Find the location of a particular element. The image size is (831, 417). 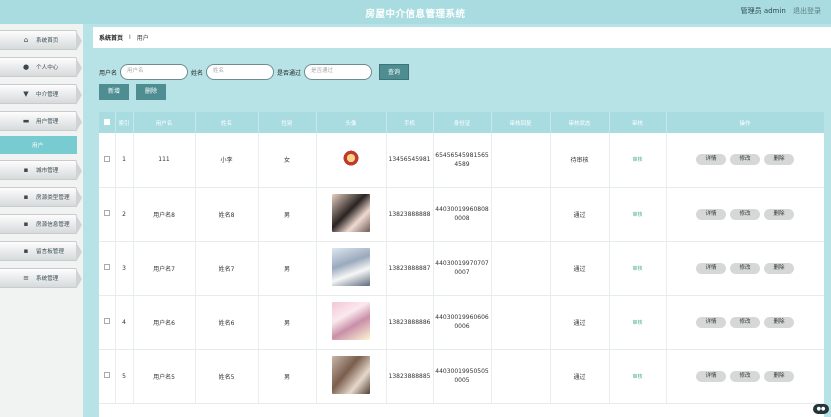

sidebar-item-home: ⌂ 系统首页 is located at coordinates (41, 40).